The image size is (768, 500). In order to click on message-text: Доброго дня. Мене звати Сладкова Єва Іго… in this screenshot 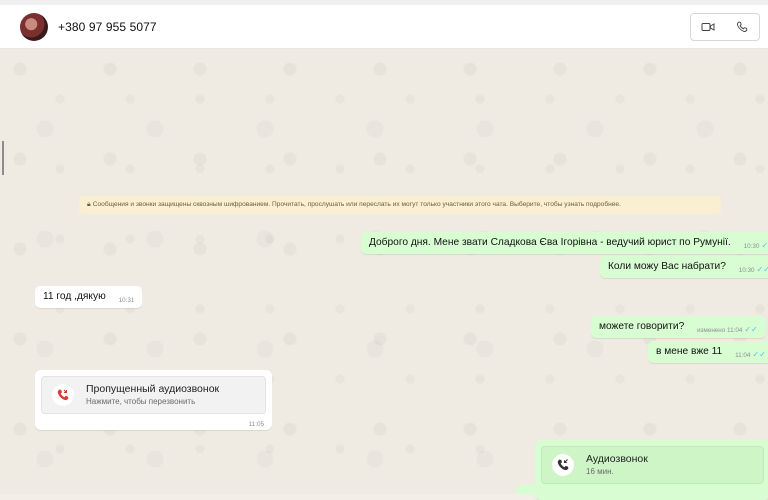, I will do `click(550, 242)`.